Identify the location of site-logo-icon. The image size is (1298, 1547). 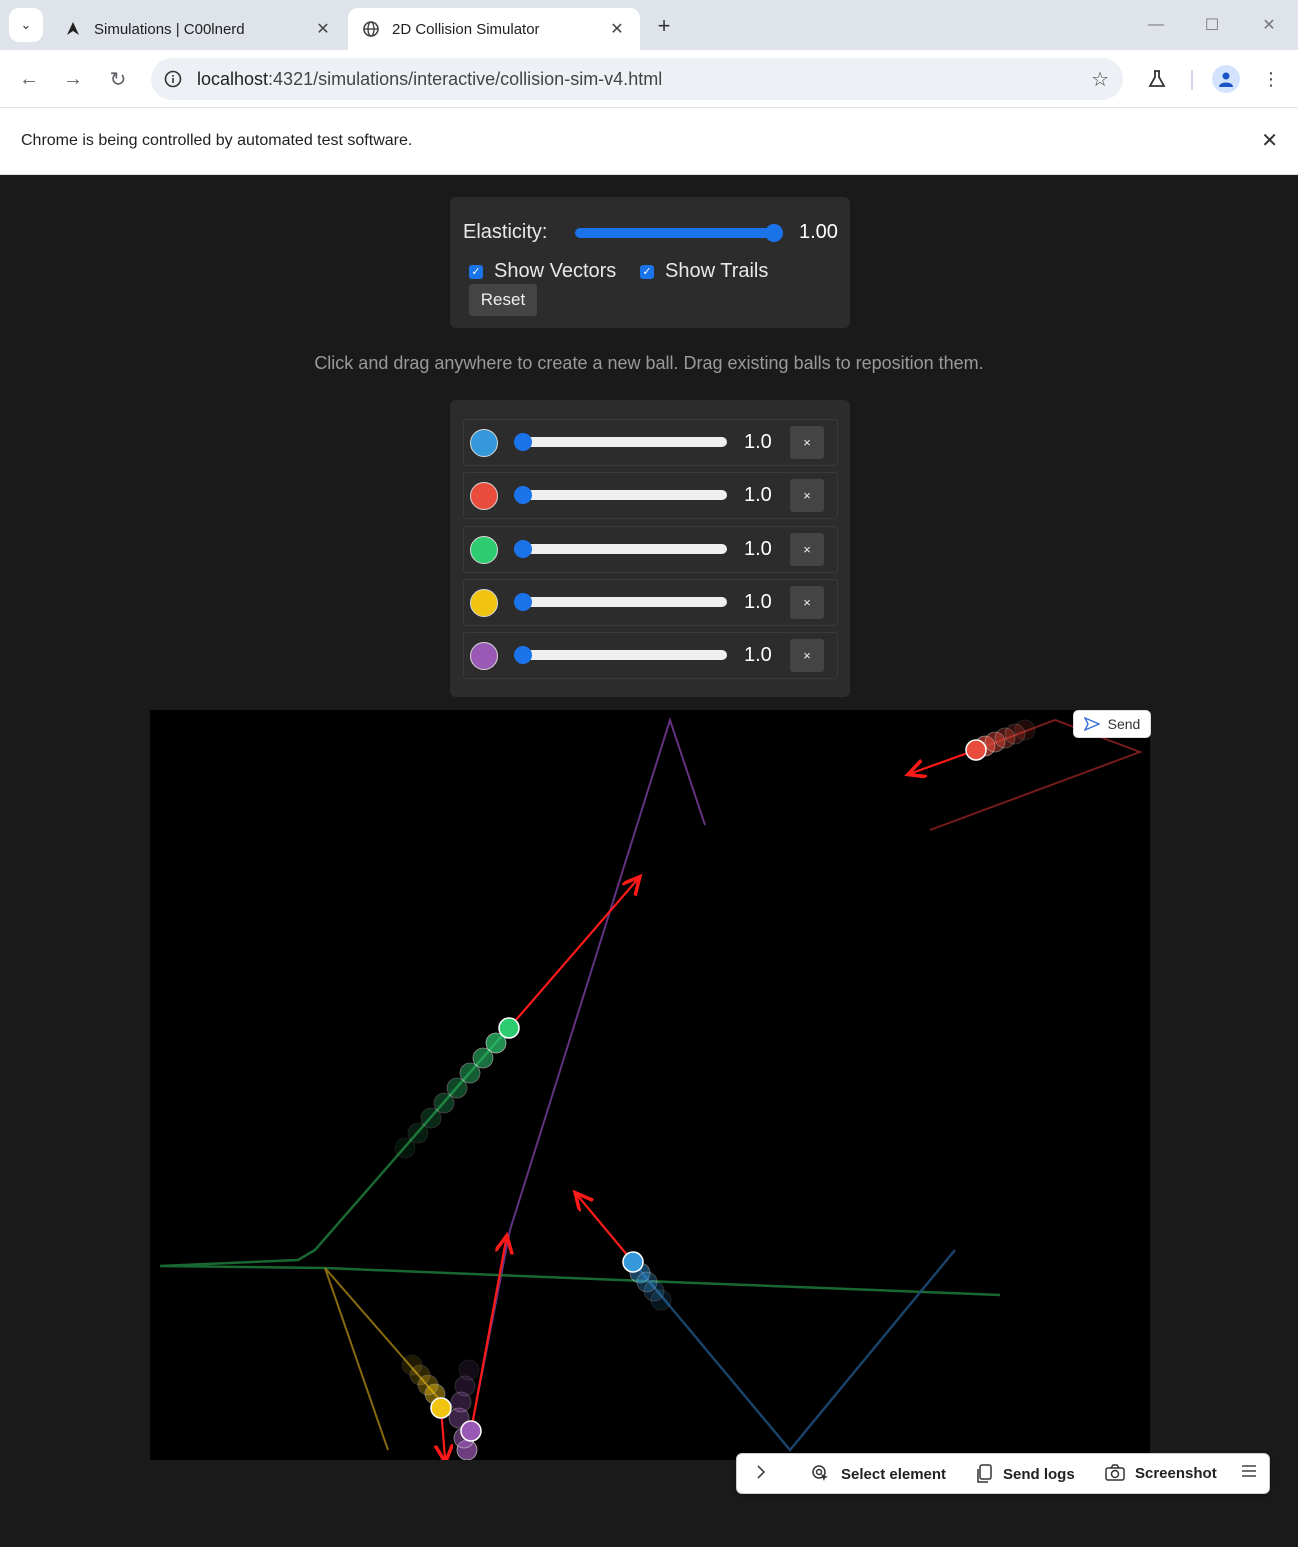
(73, 29).